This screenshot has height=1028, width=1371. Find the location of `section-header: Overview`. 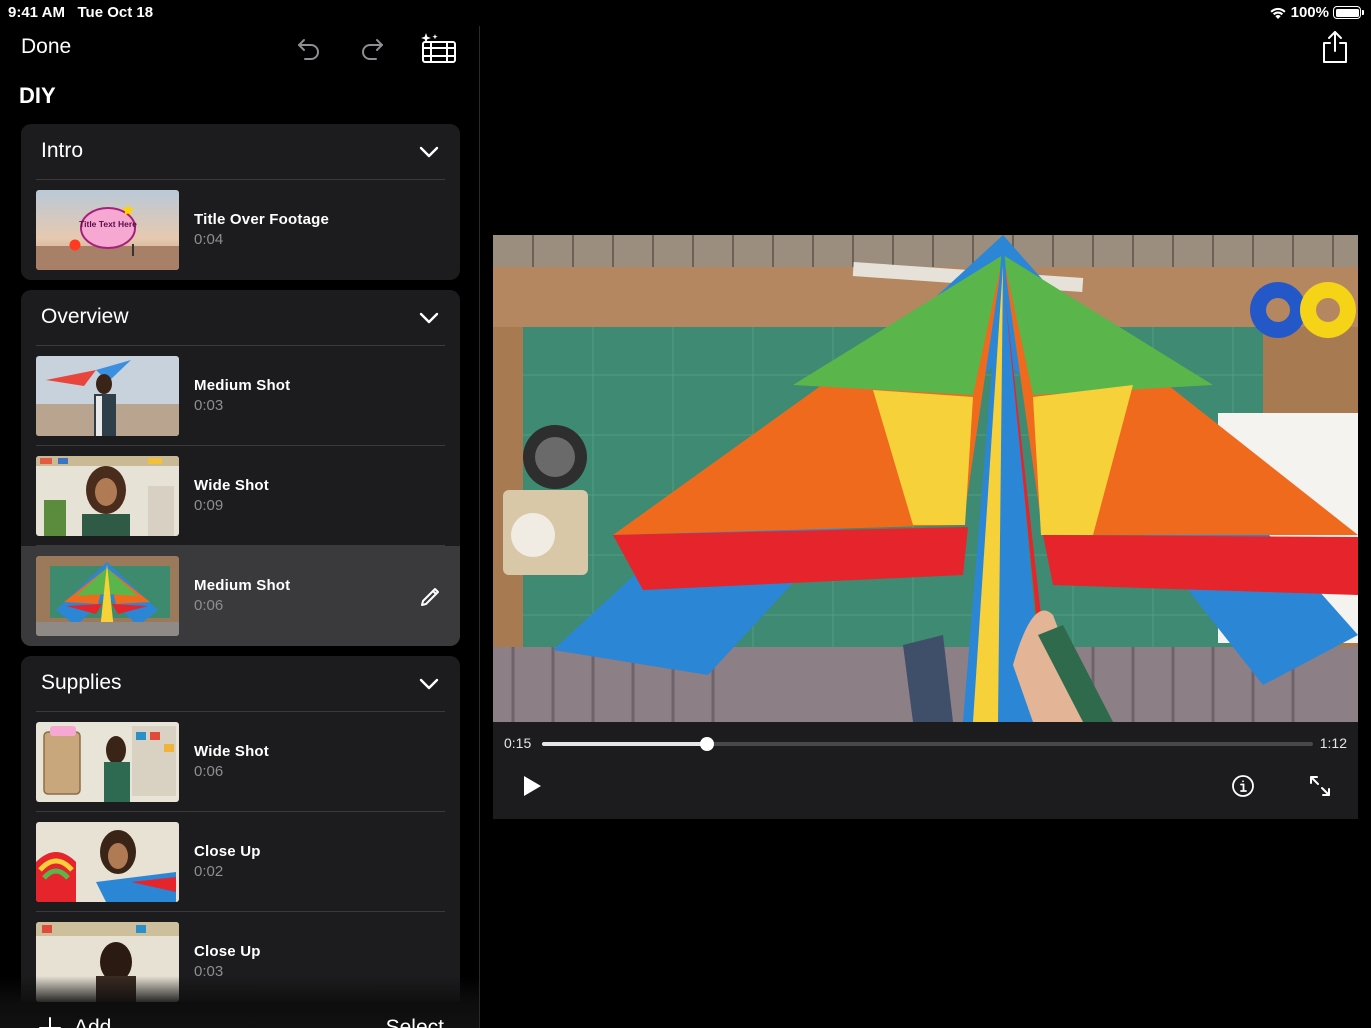

section-header: Overview is located at coordinates (240, 318).